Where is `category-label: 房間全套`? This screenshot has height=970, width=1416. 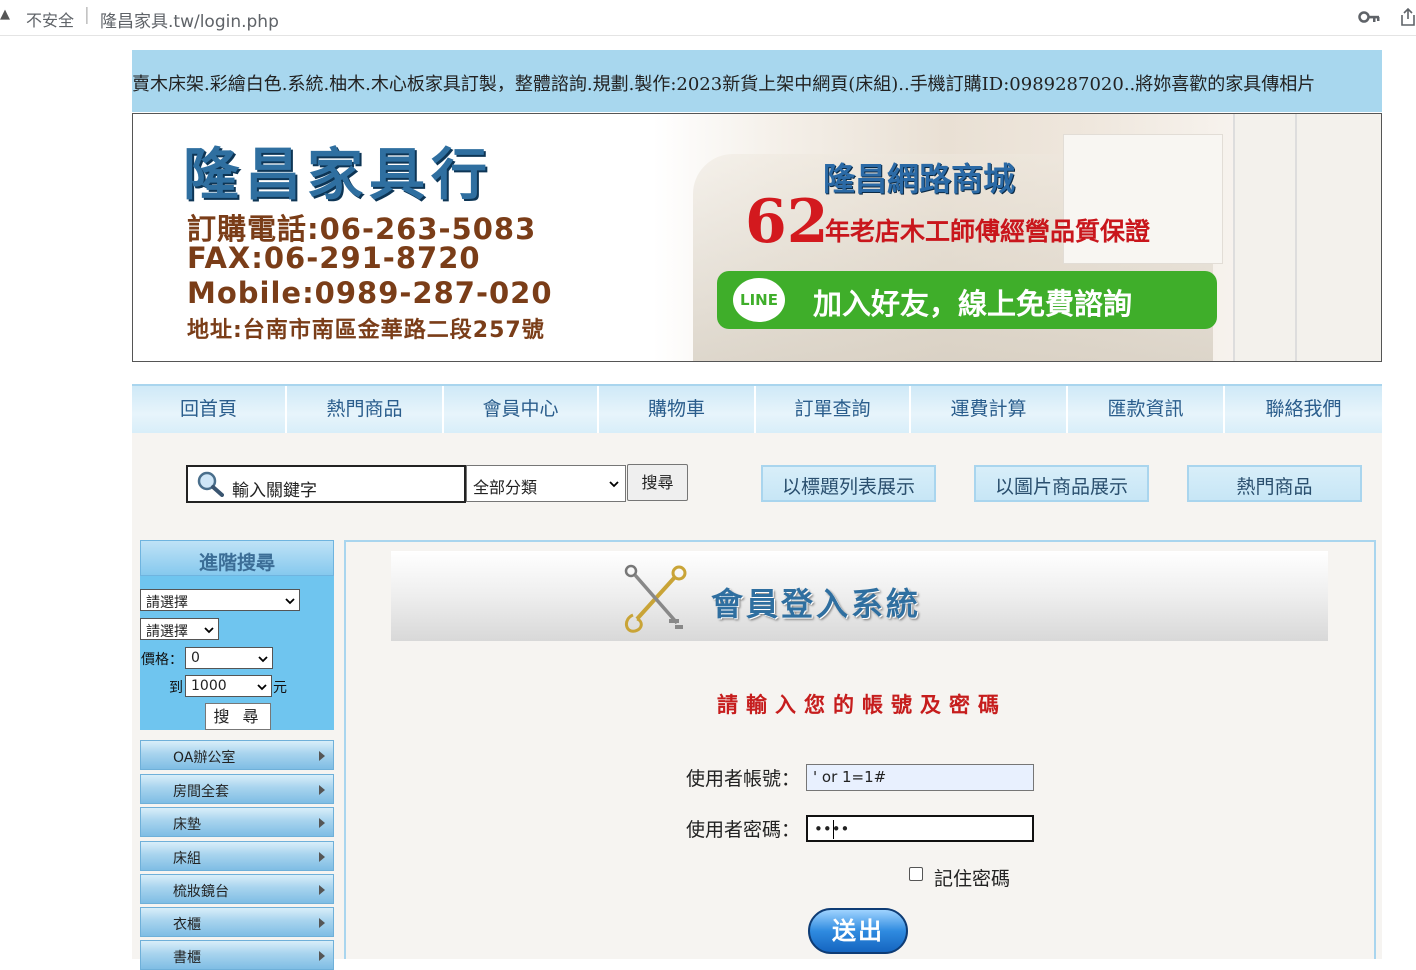
category-label: 房間全套 is located at coordinates (201, 792).